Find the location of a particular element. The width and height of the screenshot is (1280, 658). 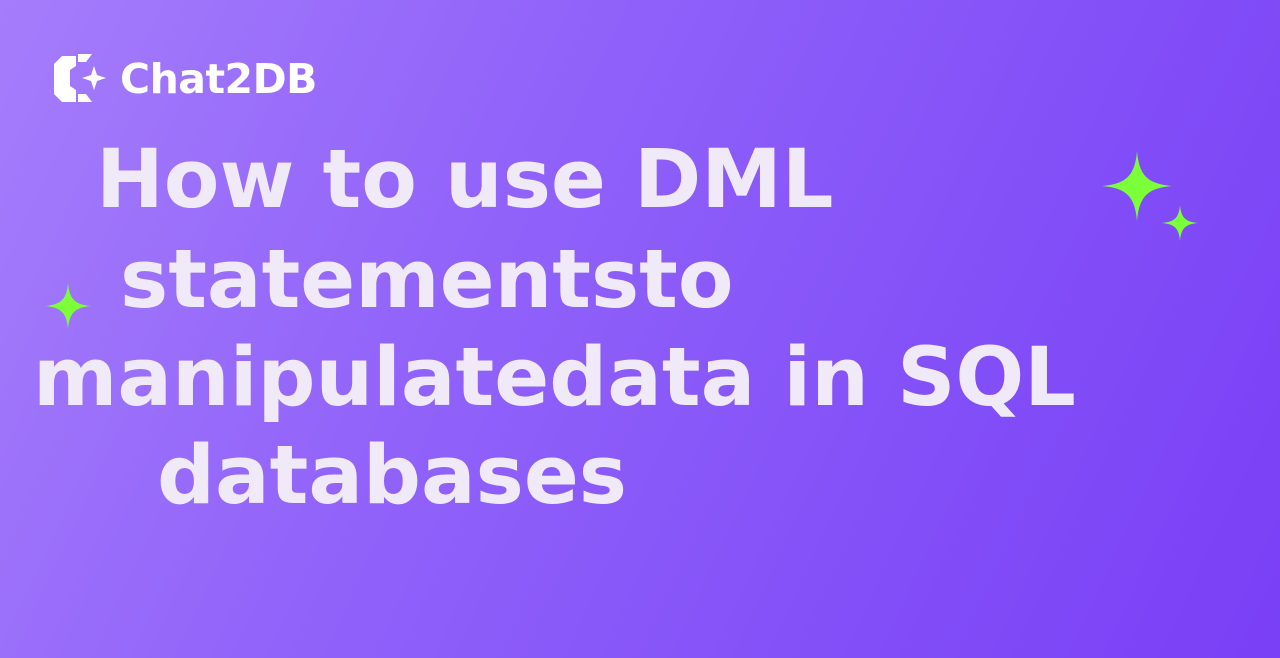

headline-line-3: manipulatedata in SQL is located at coordinates (554, 378).